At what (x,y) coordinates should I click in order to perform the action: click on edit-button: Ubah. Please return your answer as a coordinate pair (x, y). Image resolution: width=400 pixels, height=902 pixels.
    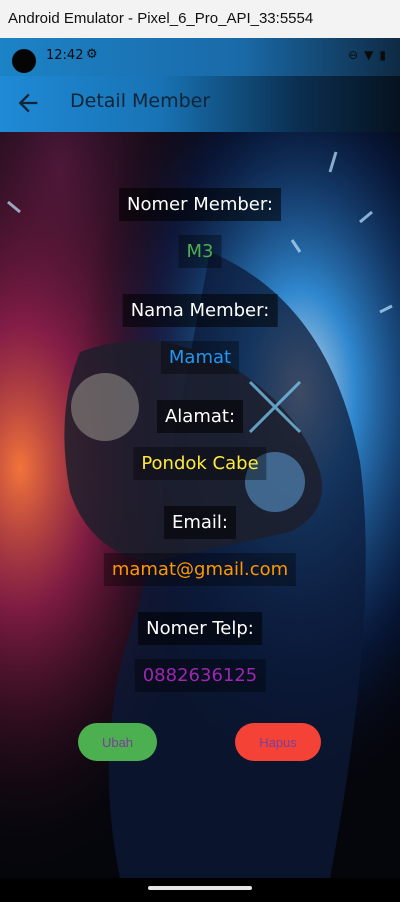
    Looking at the image, I should click on (117, 742).